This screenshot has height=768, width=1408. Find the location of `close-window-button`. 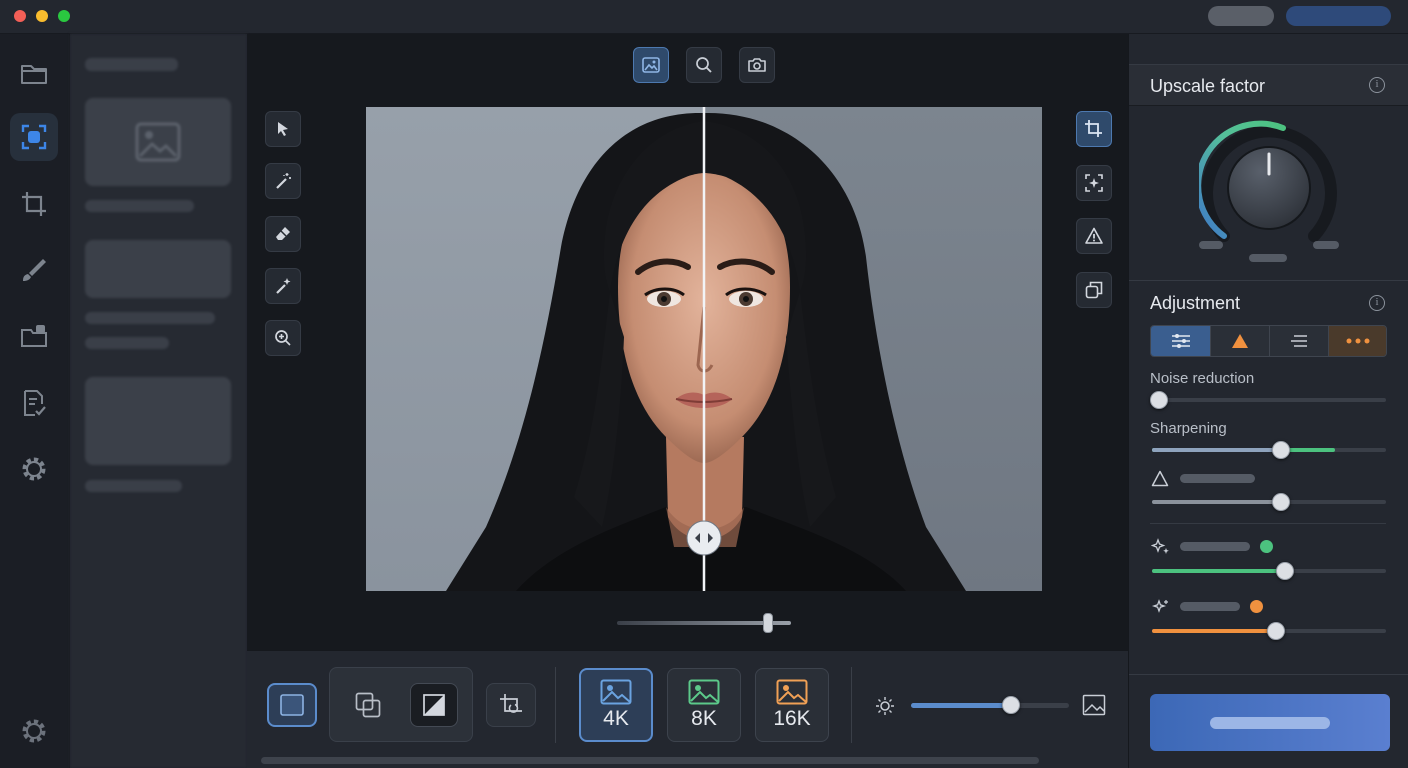

close-window-button is located at coordinates (20, 16).